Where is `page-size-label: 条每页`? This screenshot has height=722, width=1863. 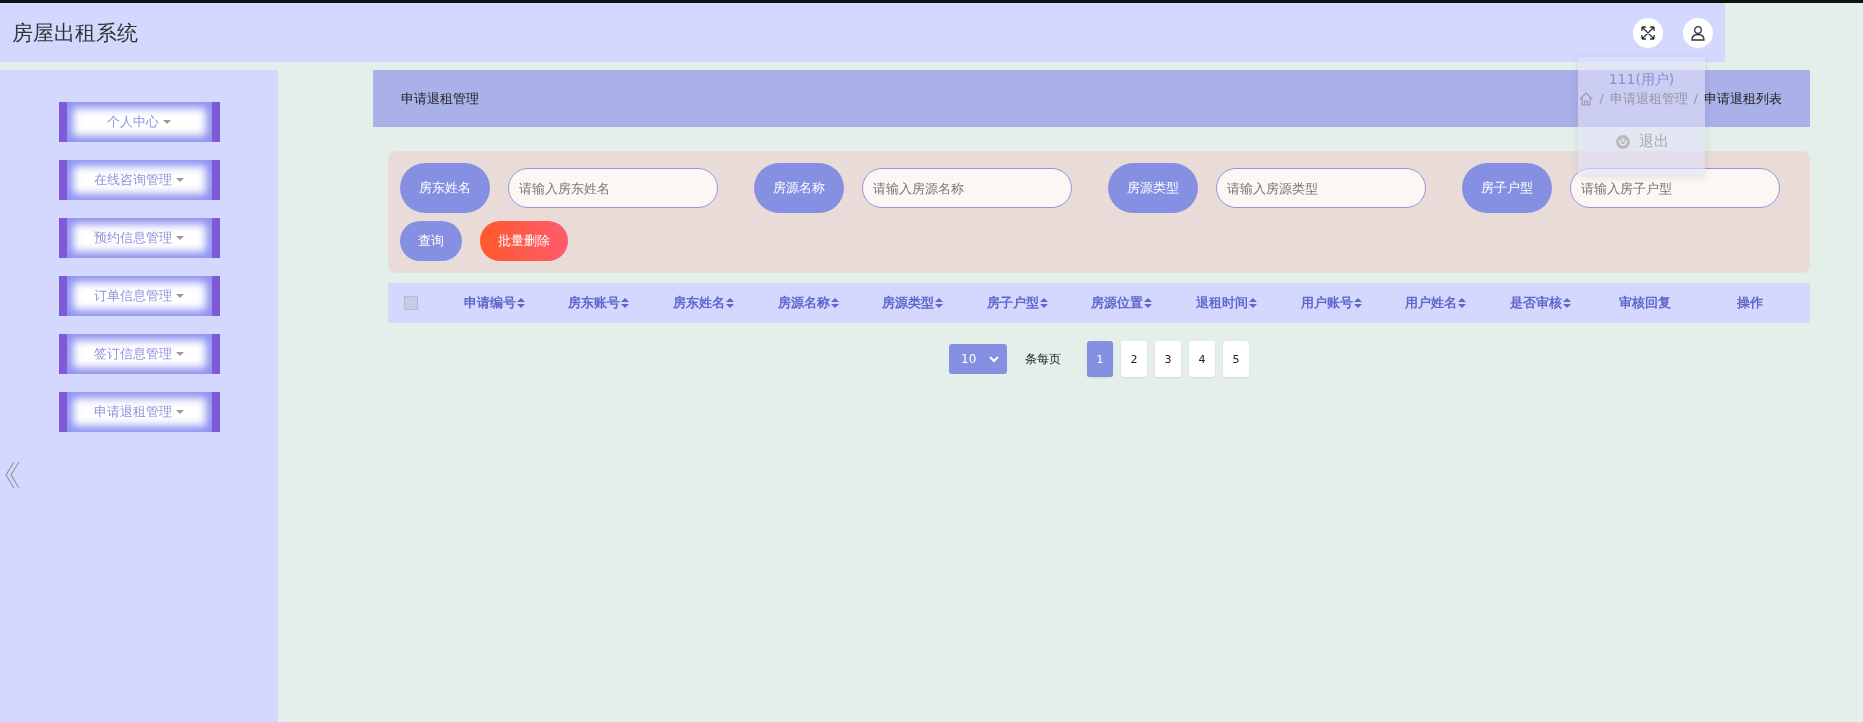
page-size-label: 条每页 is located at coordinates (1043, 359).